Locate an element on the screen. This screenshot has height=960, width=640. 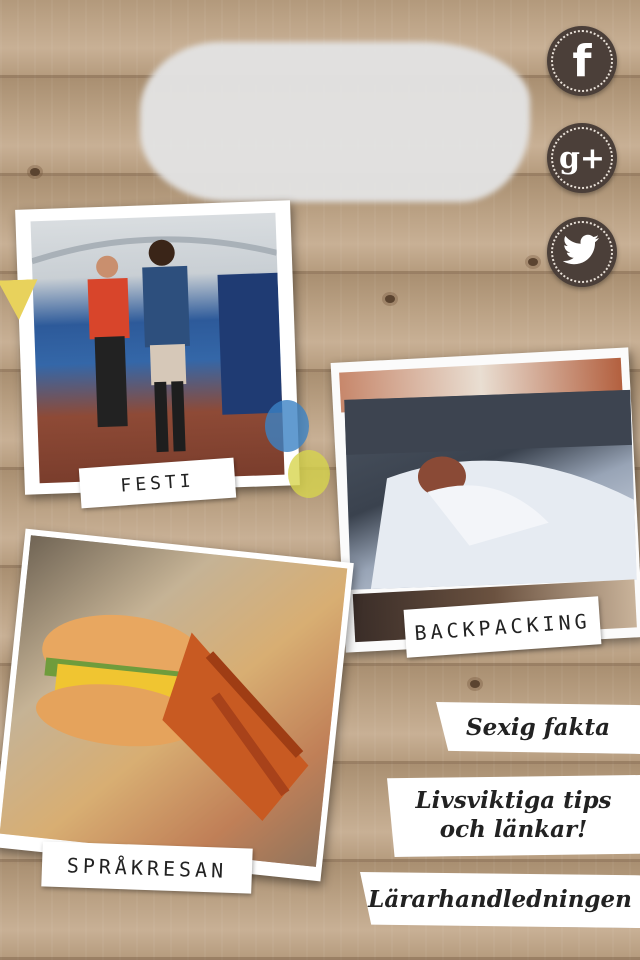
festival-photo-frame is located at coordinates (157, 347).